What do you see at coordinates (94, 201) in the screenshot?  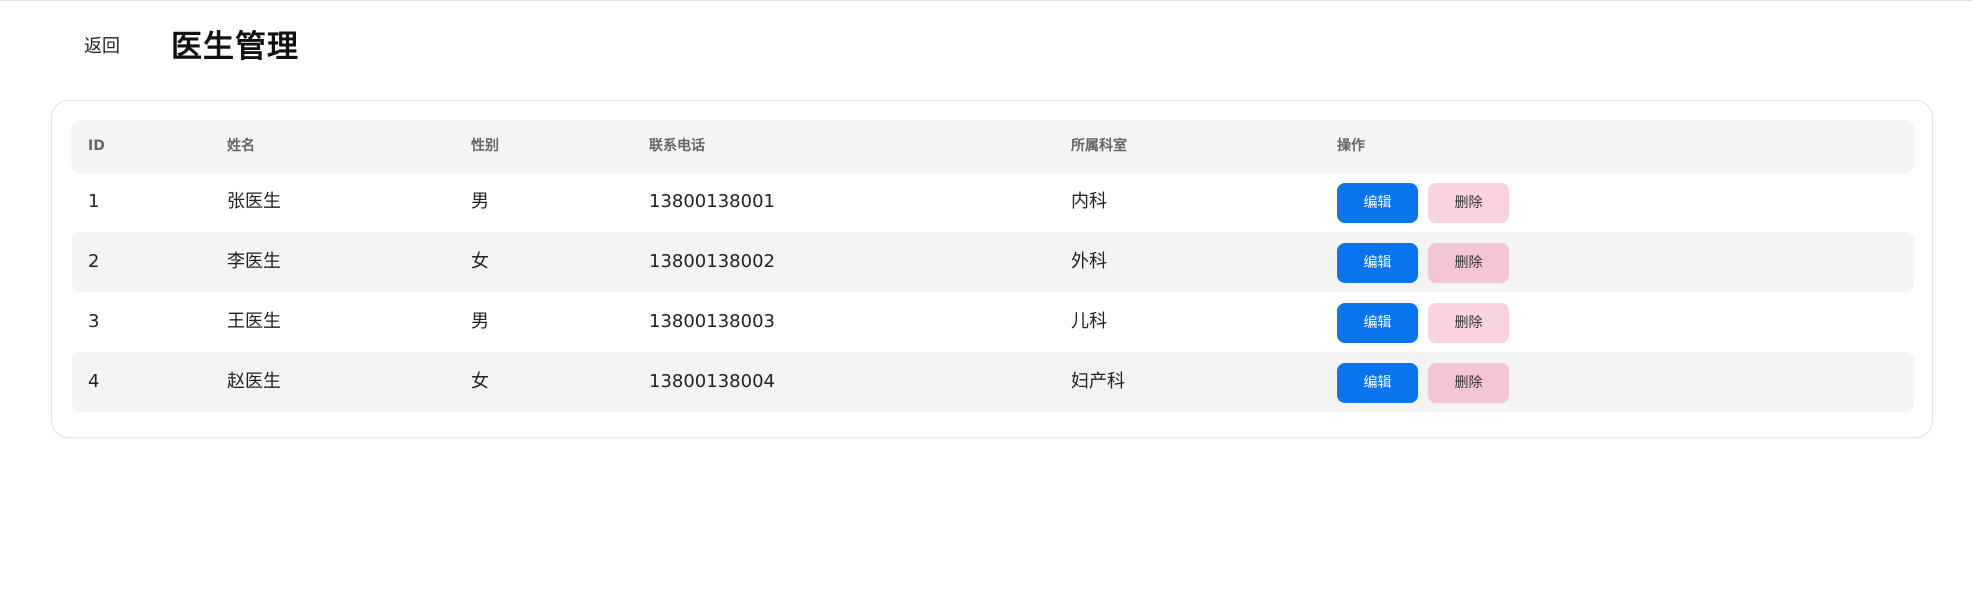 I see `cell-id: 1` at bounding box center [94, 201].